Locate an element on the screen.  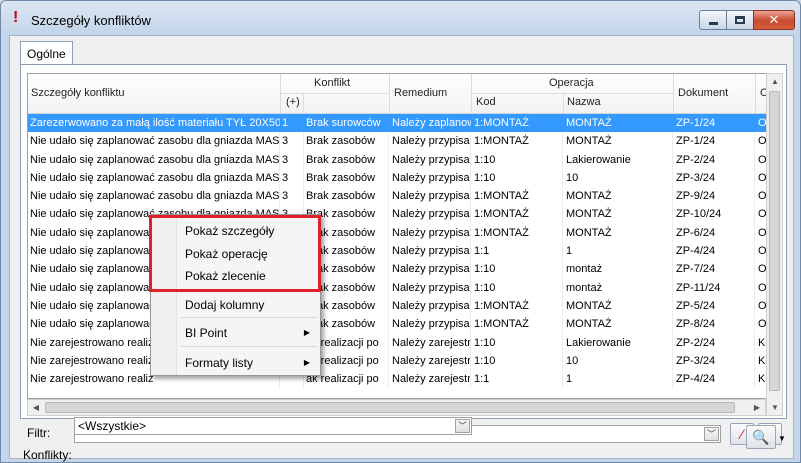
minimize-button is located at coordinates (713, 20).